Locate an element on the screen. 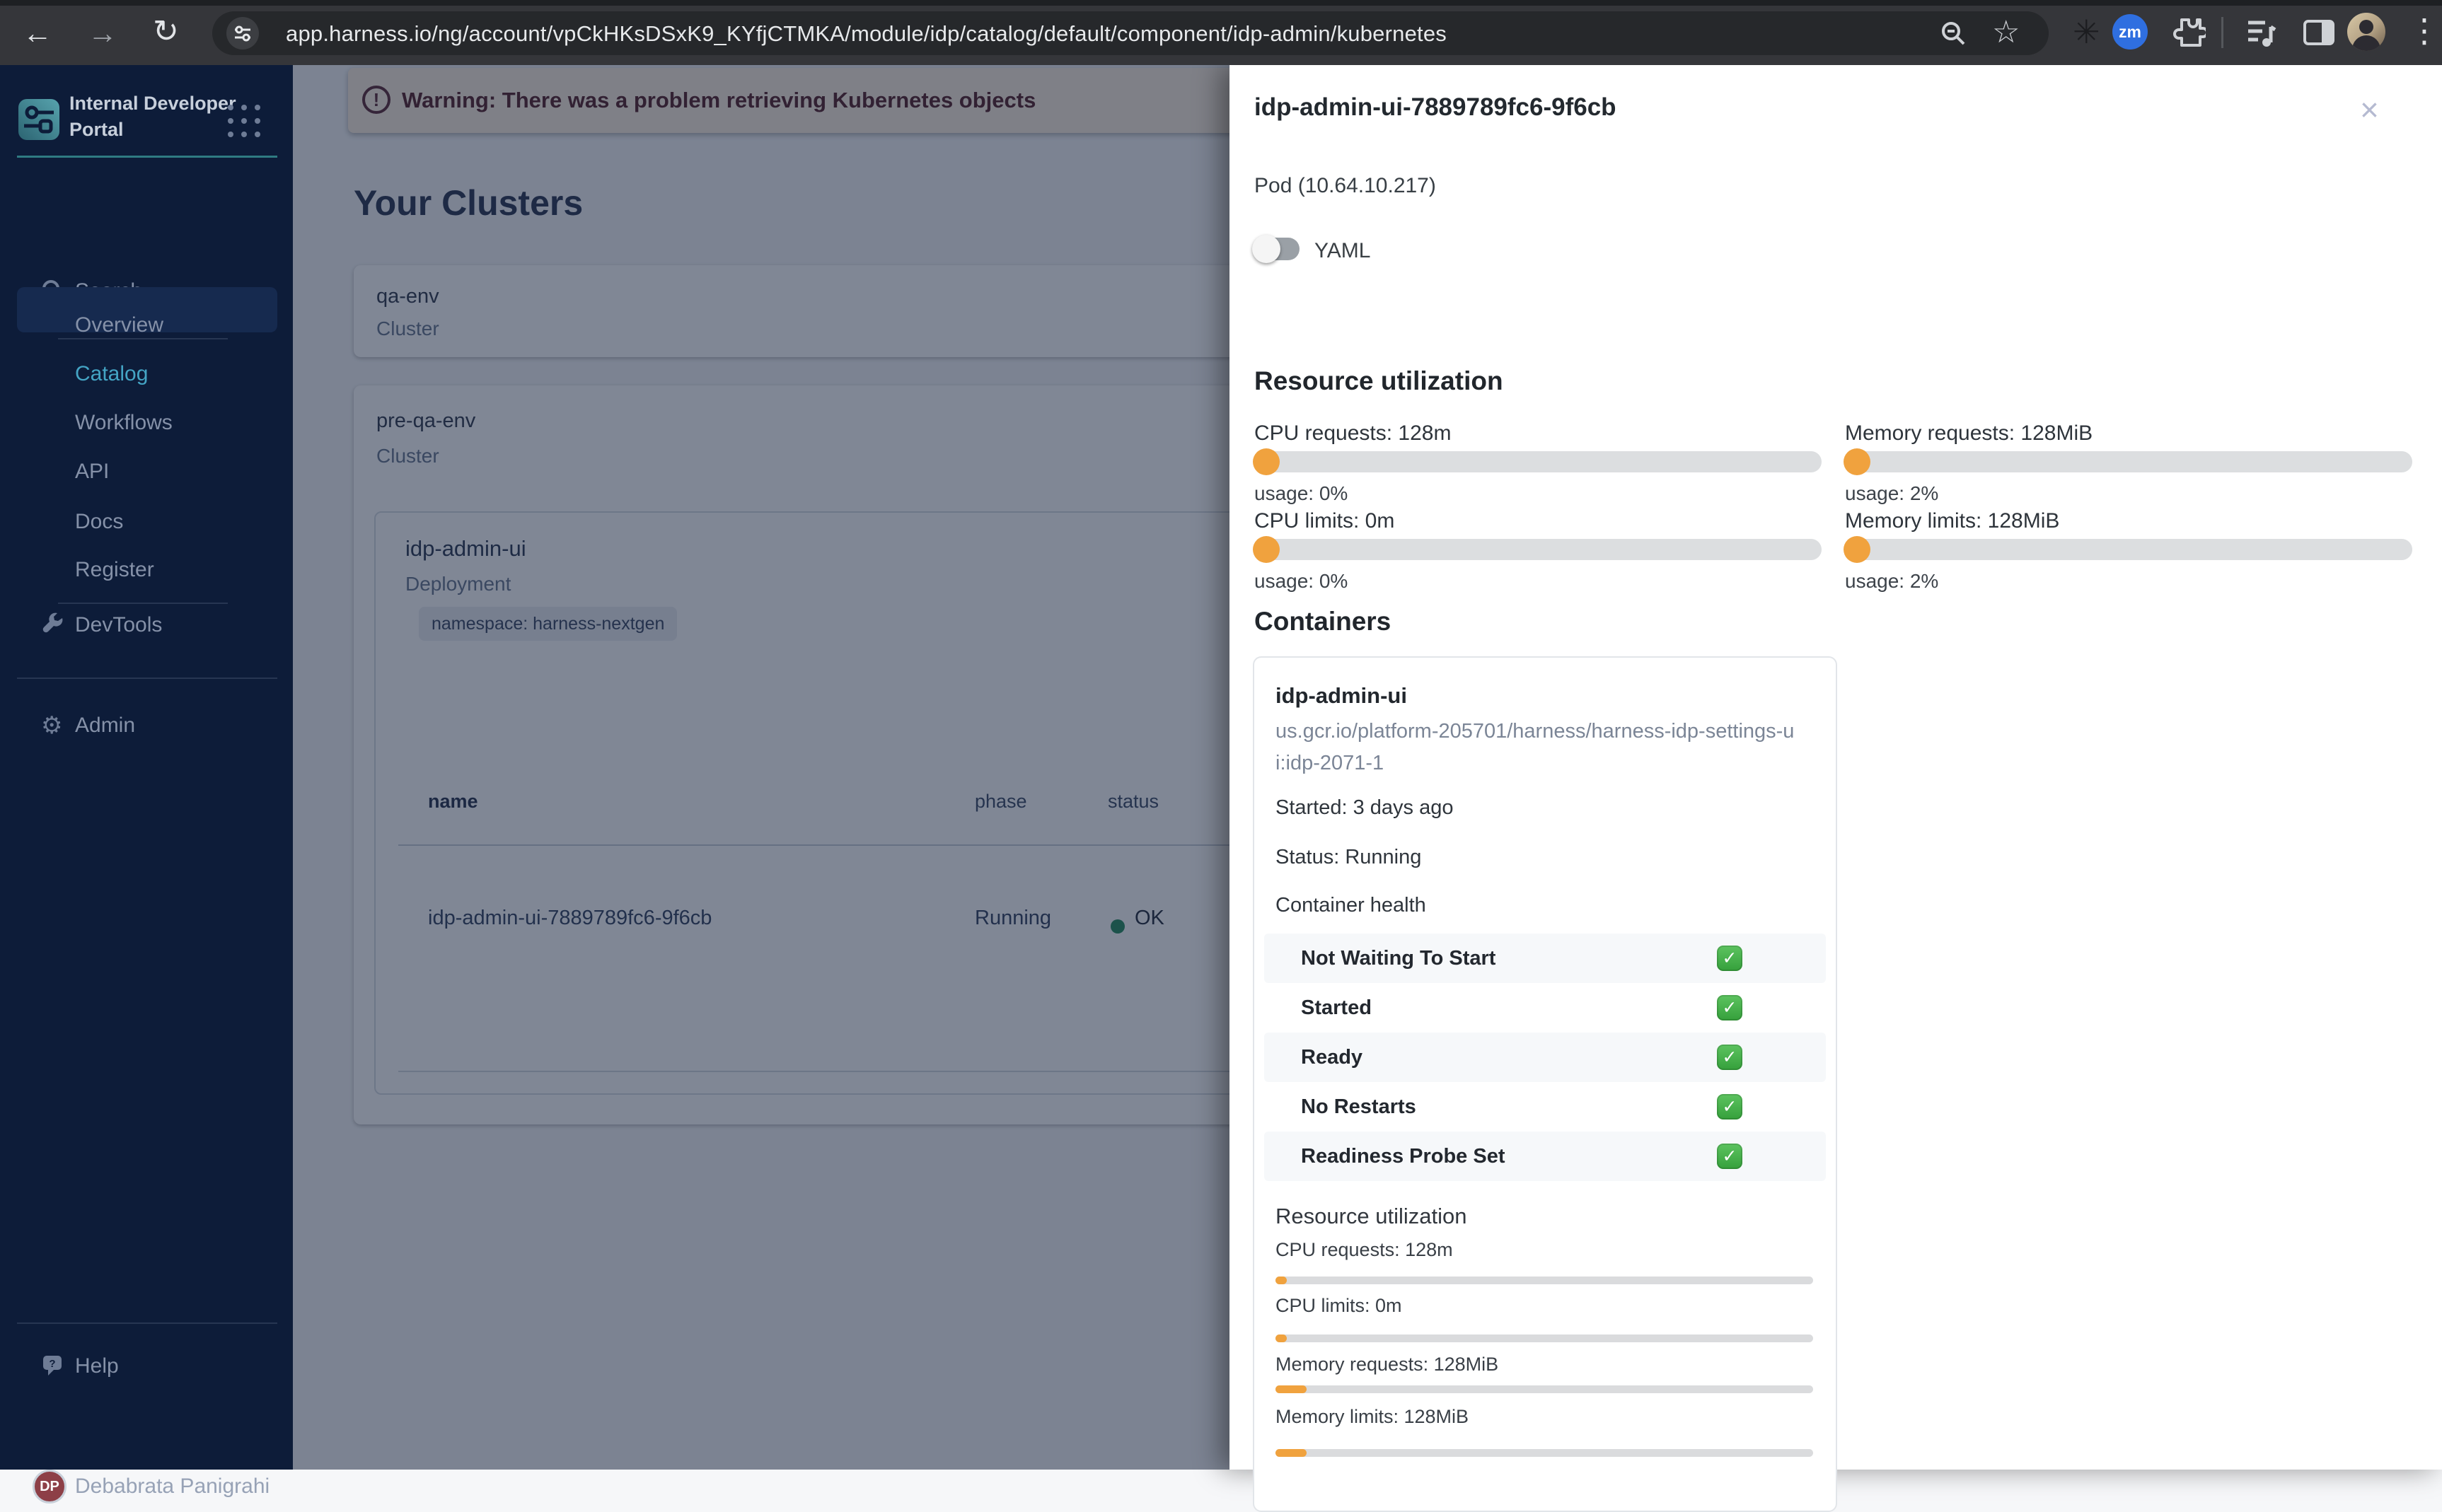  user-menu: Debabrata Panigrahi is located at coordinates (146, 1486).